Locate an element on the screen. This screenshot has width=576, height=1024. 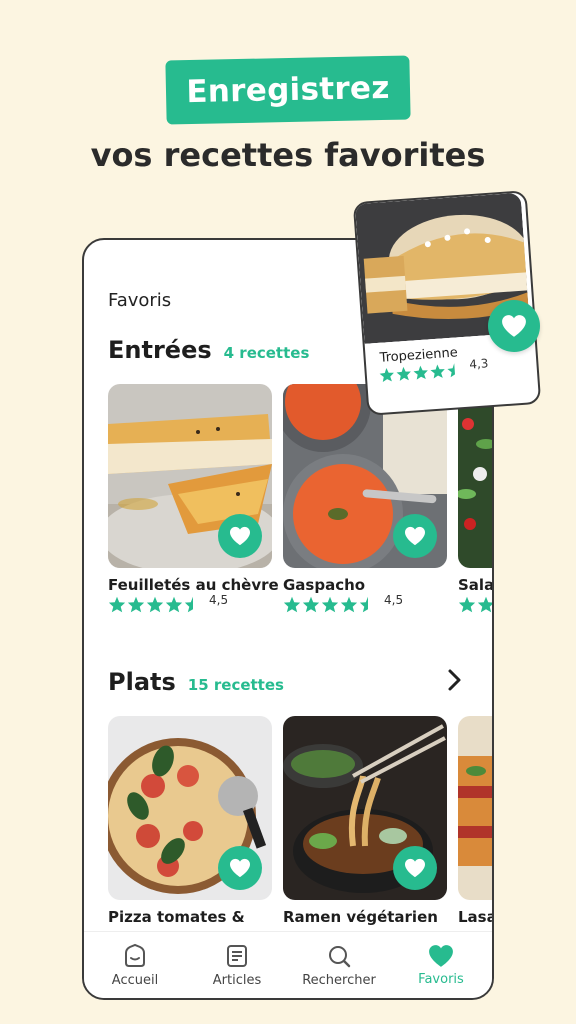
recipe-card: Pizza tomates & is located at coordinates (190, 821).